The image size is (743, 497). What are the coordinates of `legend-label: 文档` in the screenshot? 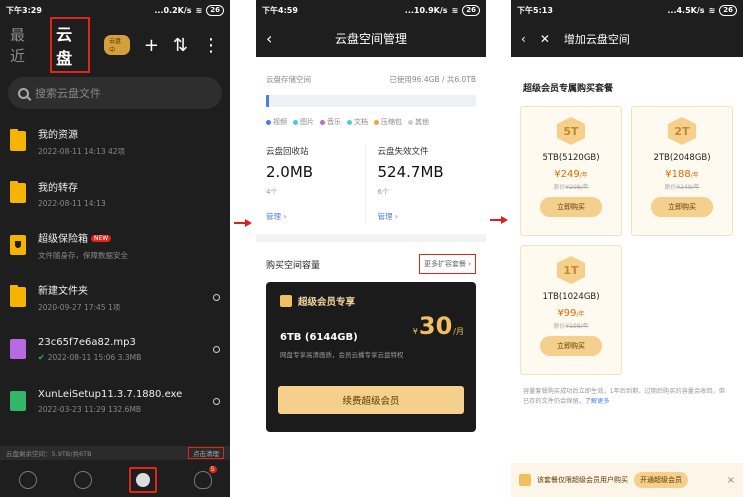 It's located at (361, 122).